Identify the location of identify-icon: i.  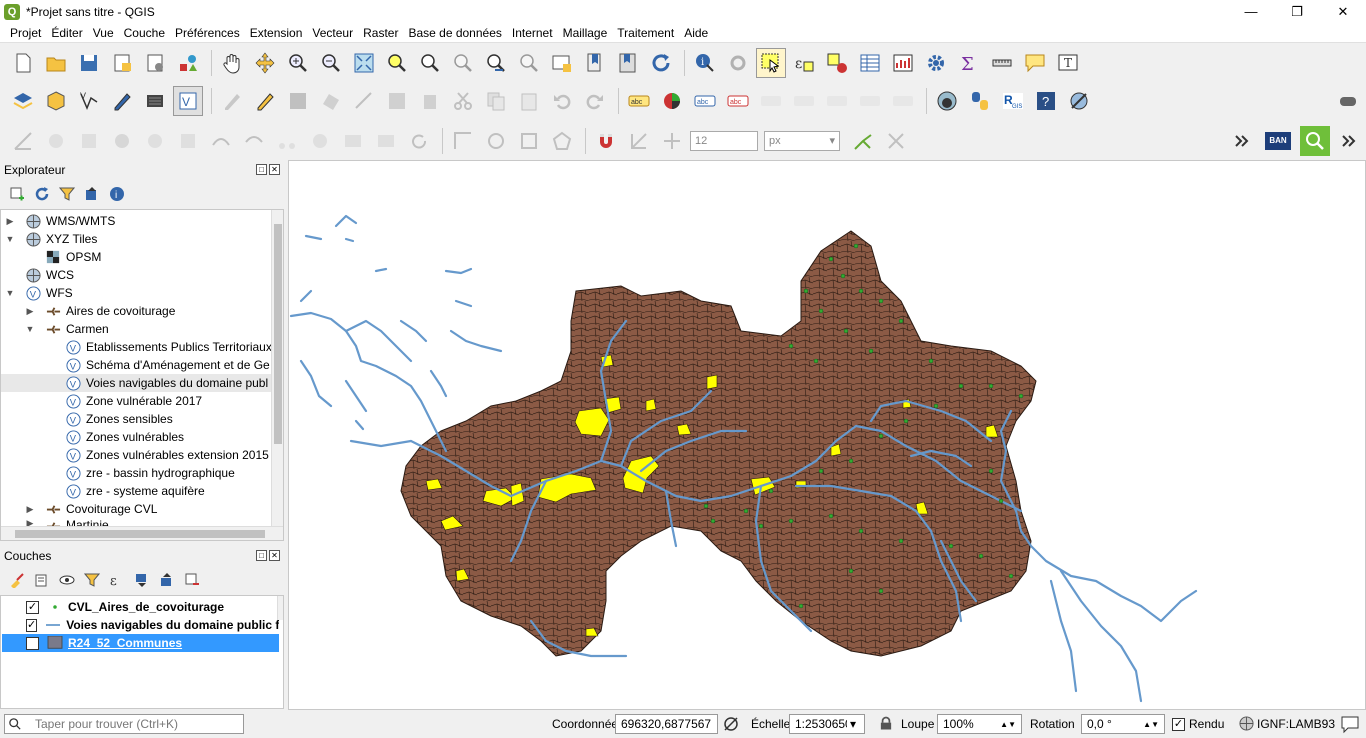
(705, 63).